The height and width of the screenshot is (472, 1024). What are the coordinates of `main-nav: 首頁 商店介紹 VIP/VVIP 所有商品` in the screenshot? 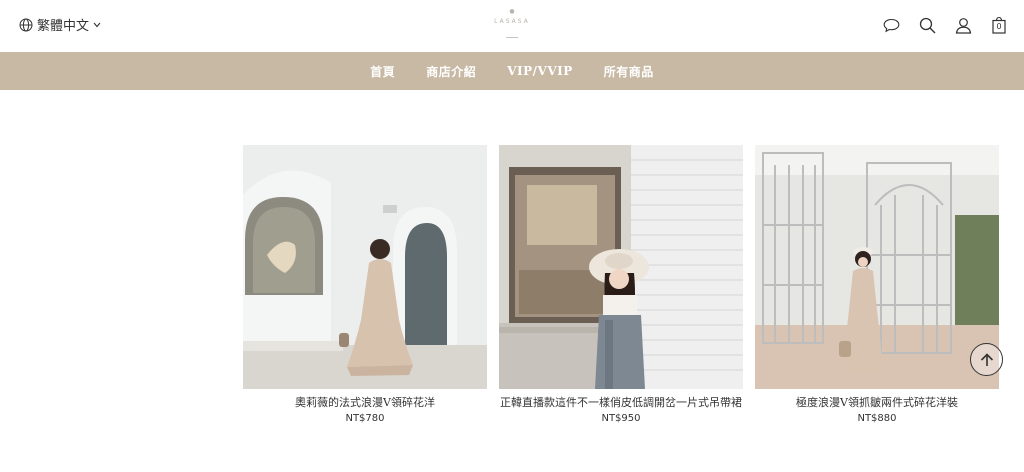 It's located at (512, 71).